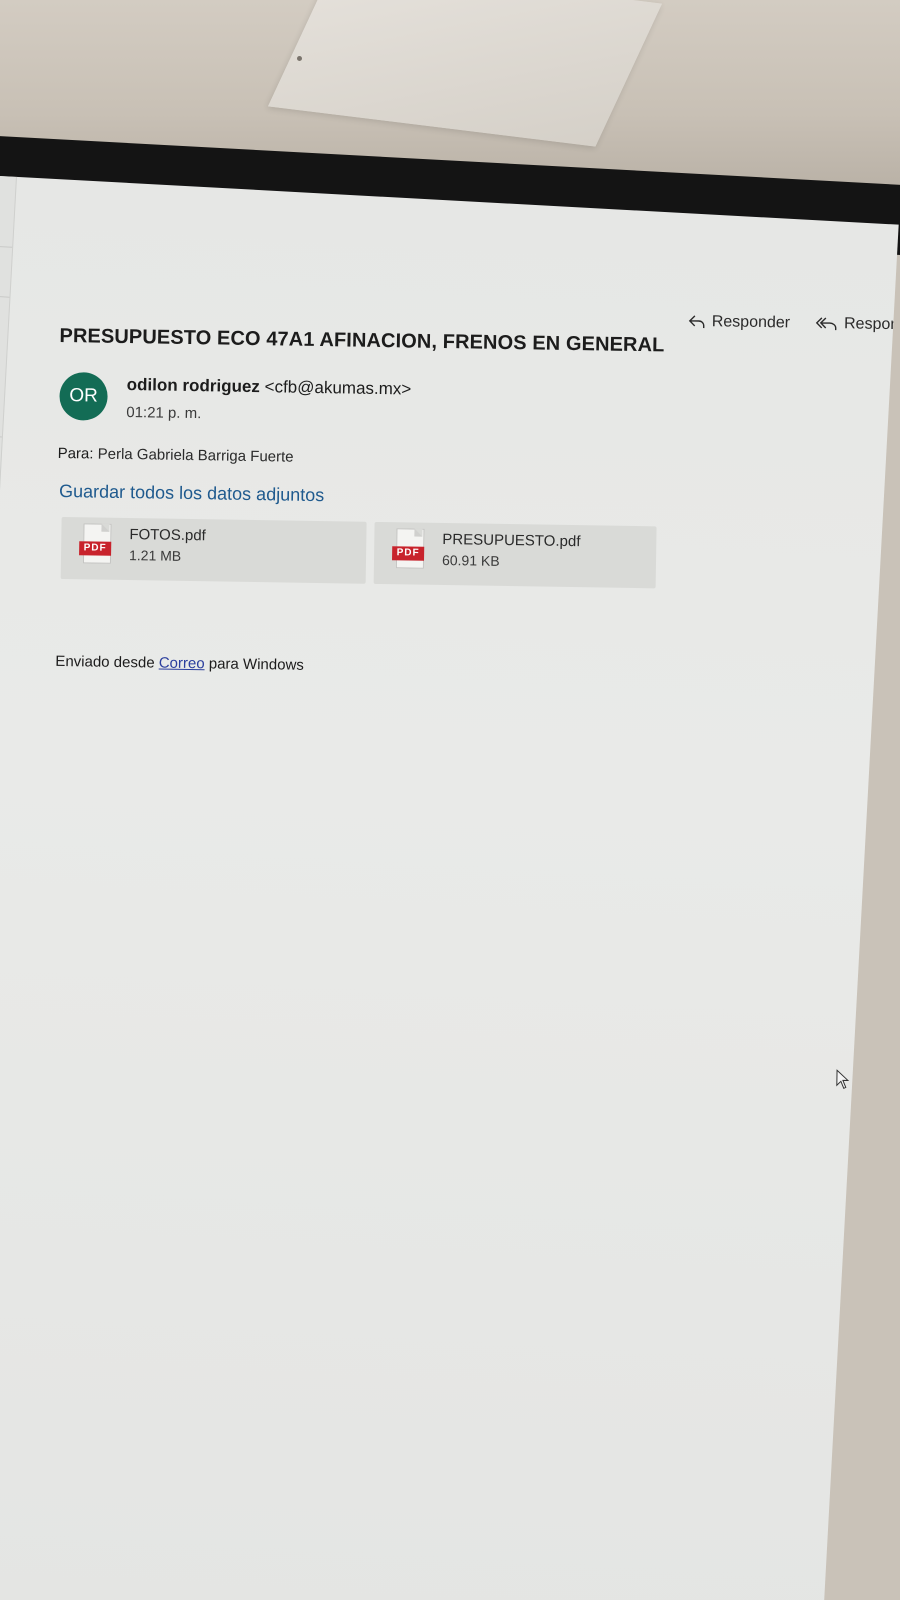  What do you see at coordinates (164, 413) in the screenshot?
I see `sent-time: 01:21 p. m.` at bounding box center [164, 413].